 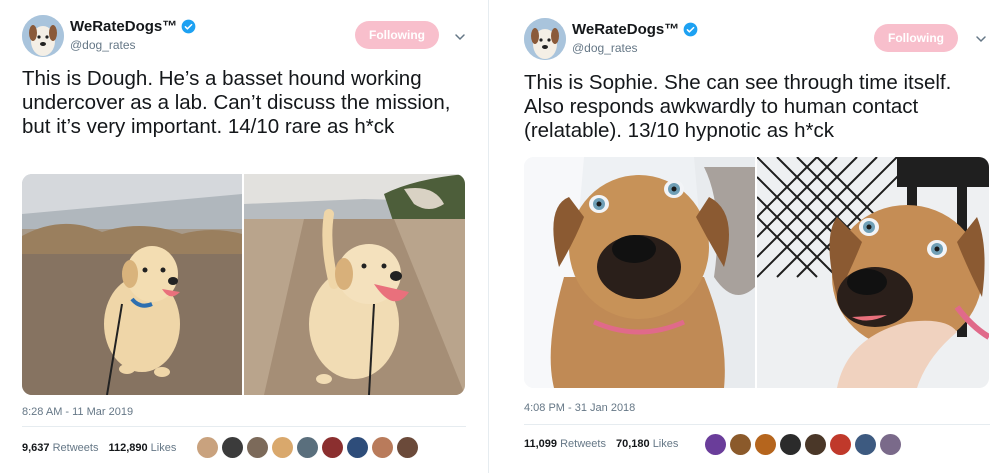 What do you see at coordinates (132, 284) in the screenshot?
I see `photo-dog-sitting` at bounding box center [132, 284].